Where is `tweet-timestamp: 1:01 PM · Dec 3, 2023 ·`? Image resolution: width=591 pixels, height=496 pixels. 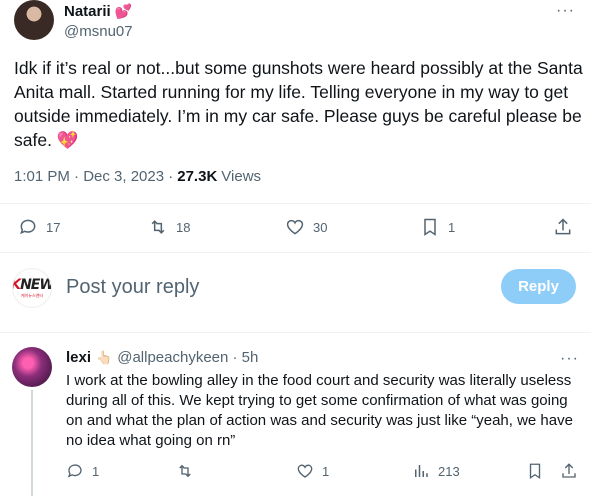
tweet-timestamp: 1:01 PM · Dec 3, 2023 · is located at coordinates (93, 176).